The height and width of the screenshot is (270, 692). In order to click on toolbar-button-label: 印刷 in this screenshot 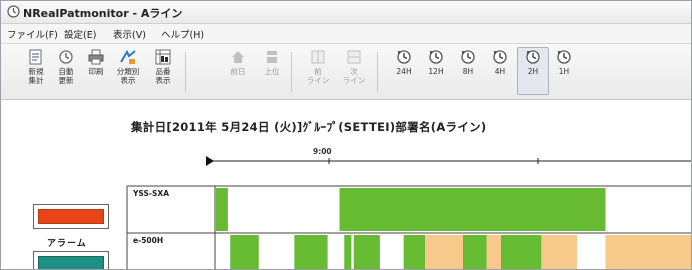, I will do `click(96, 71)`.